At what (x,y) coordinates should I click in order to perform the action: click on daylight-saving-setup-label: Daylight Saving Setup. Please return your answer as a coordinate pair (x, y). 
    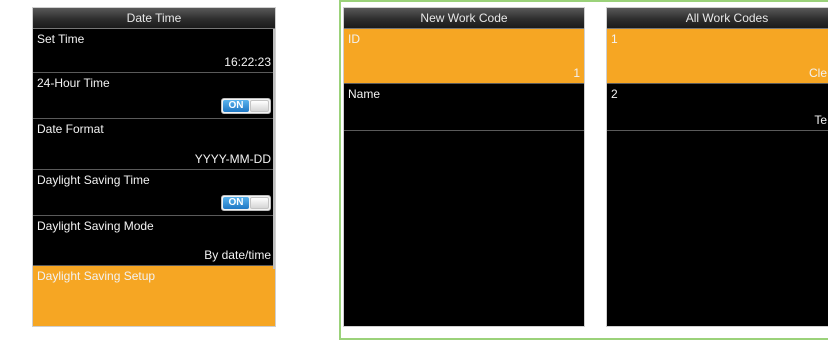
    Looking at the image, I should click on (96, 276).